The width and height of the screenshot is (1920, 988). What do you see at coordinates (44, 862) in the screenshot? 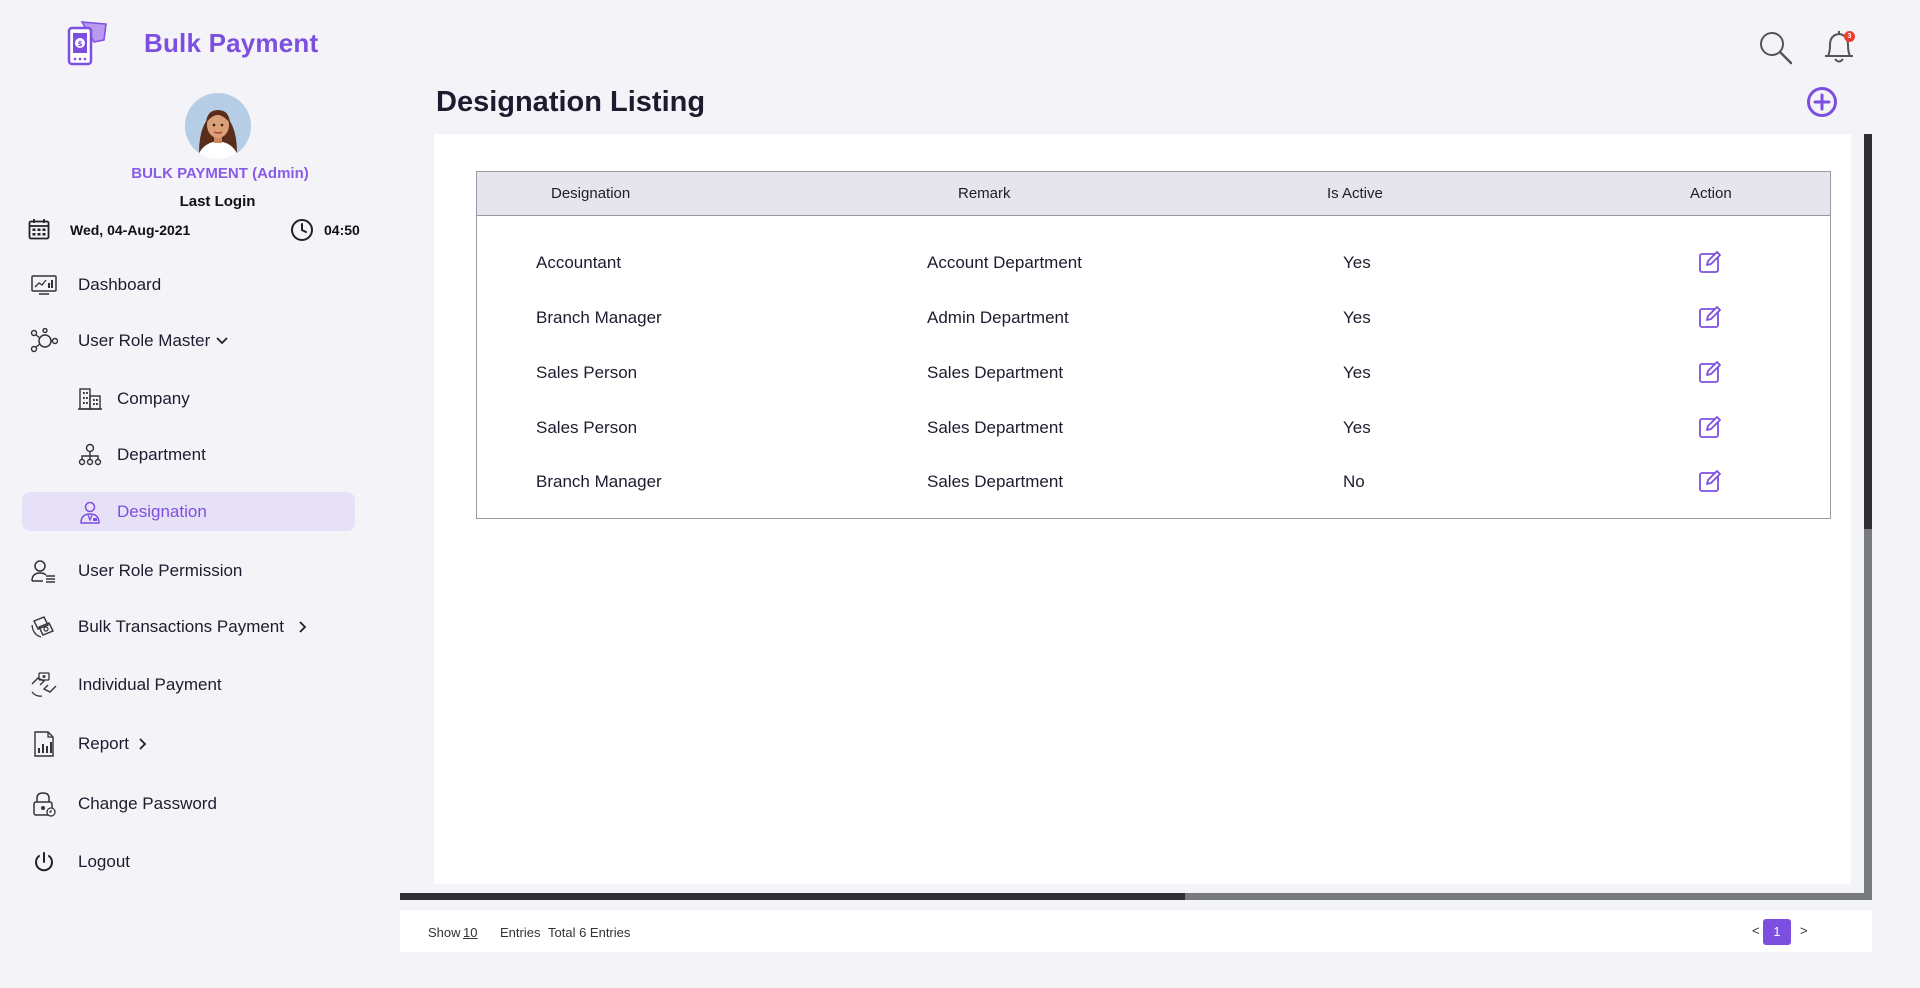
I see `power-icon` at bounding box center [44, 862].